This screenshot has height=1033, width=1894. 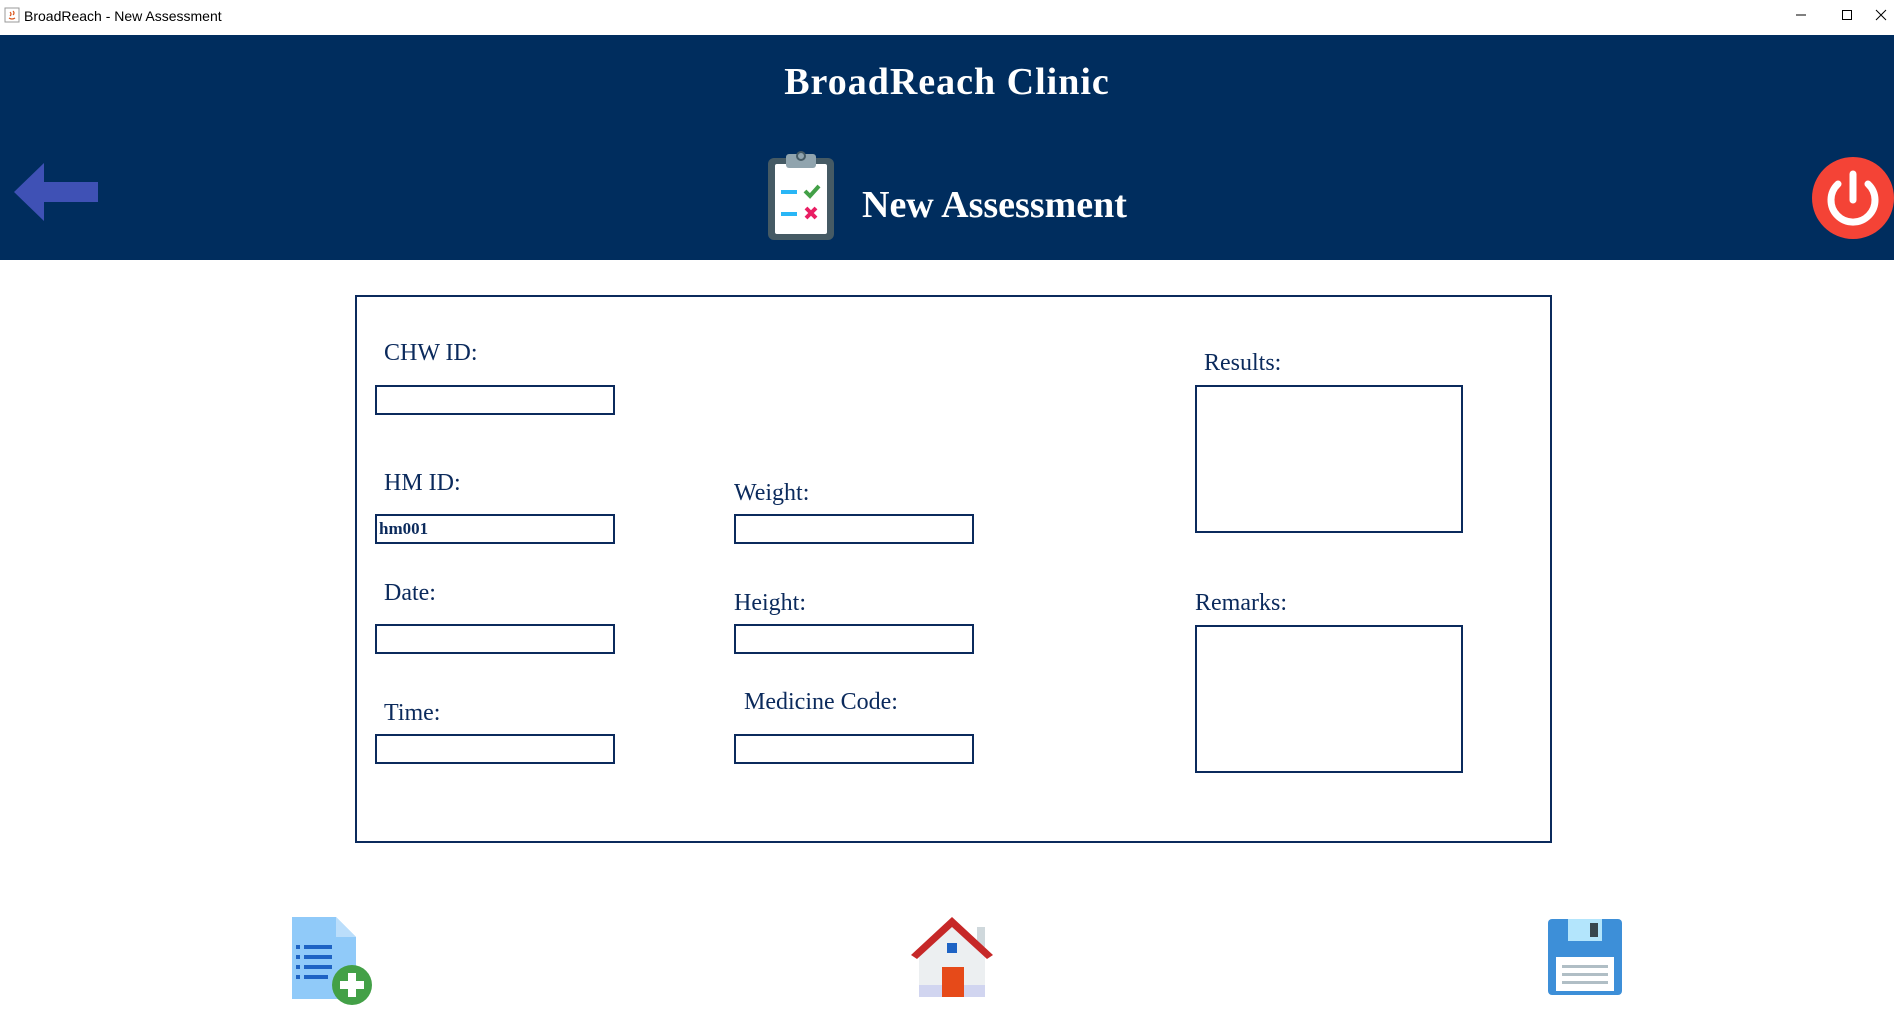 I want to click on remarks-label: Remarks:, so click(x=1241, y=603).